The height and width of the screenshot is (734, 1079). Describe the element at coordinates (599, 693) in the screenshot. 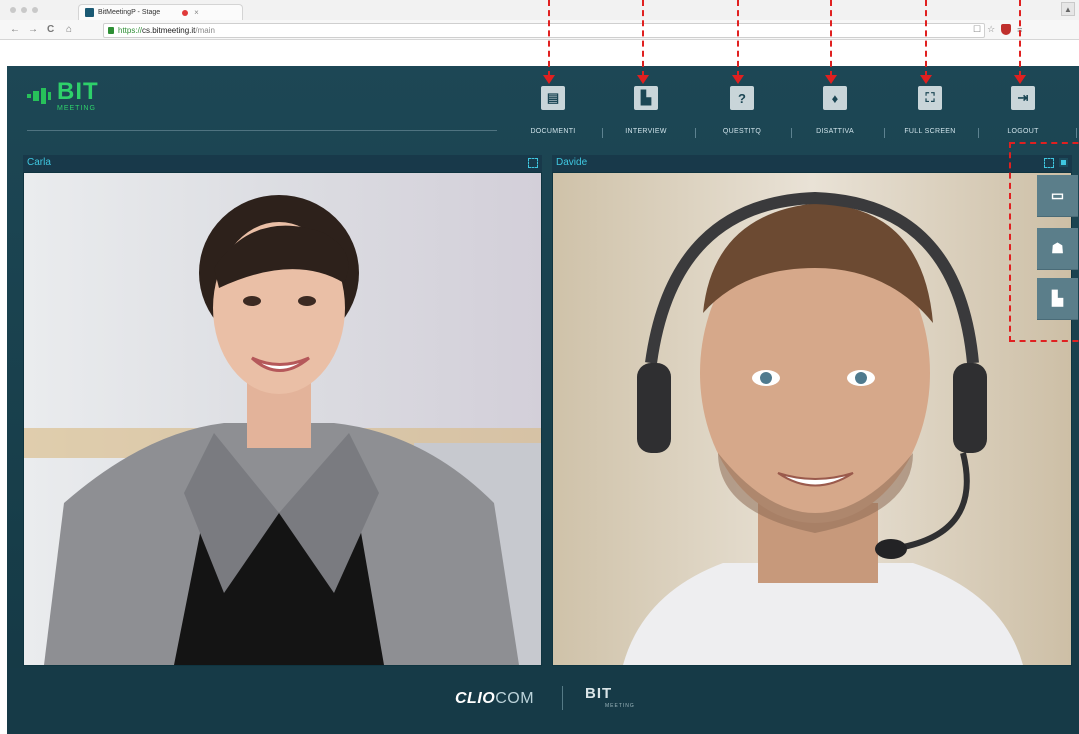

I see `footer-product-logo: BIT` at that location.